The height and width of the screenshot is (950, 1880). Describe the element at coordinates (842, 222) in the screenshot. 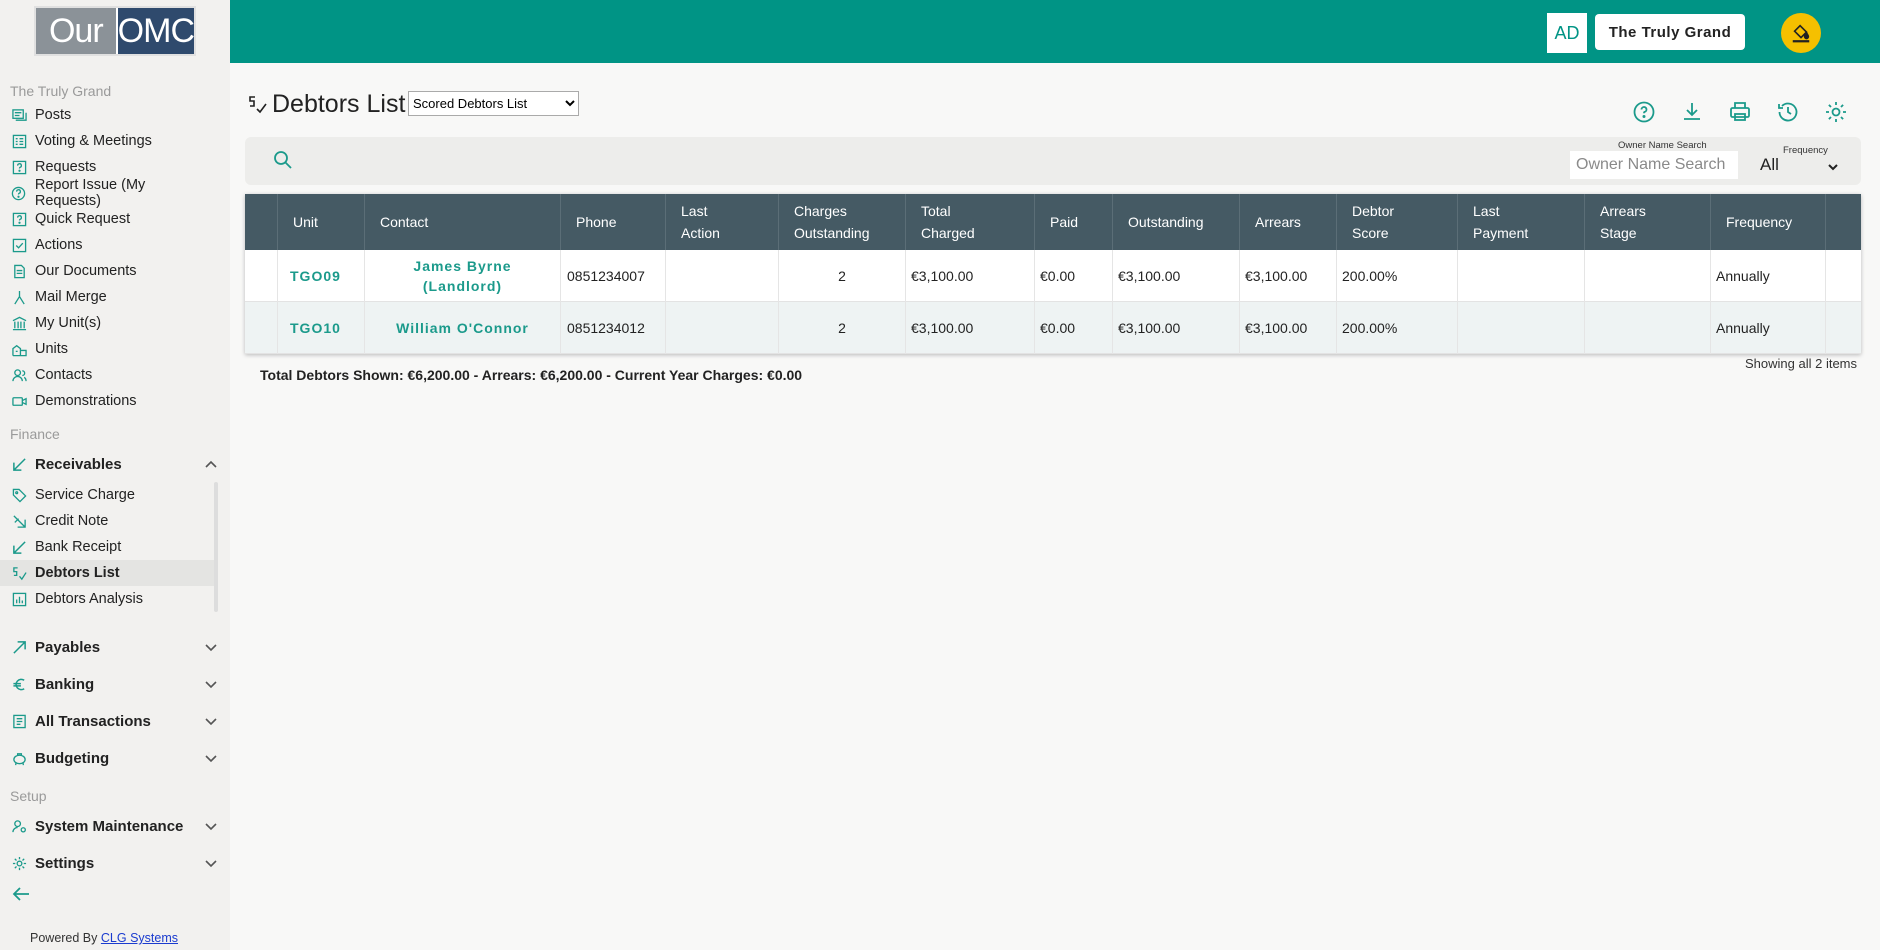

I see `header-charges-outstanding: Charges Outstanding` at that location.